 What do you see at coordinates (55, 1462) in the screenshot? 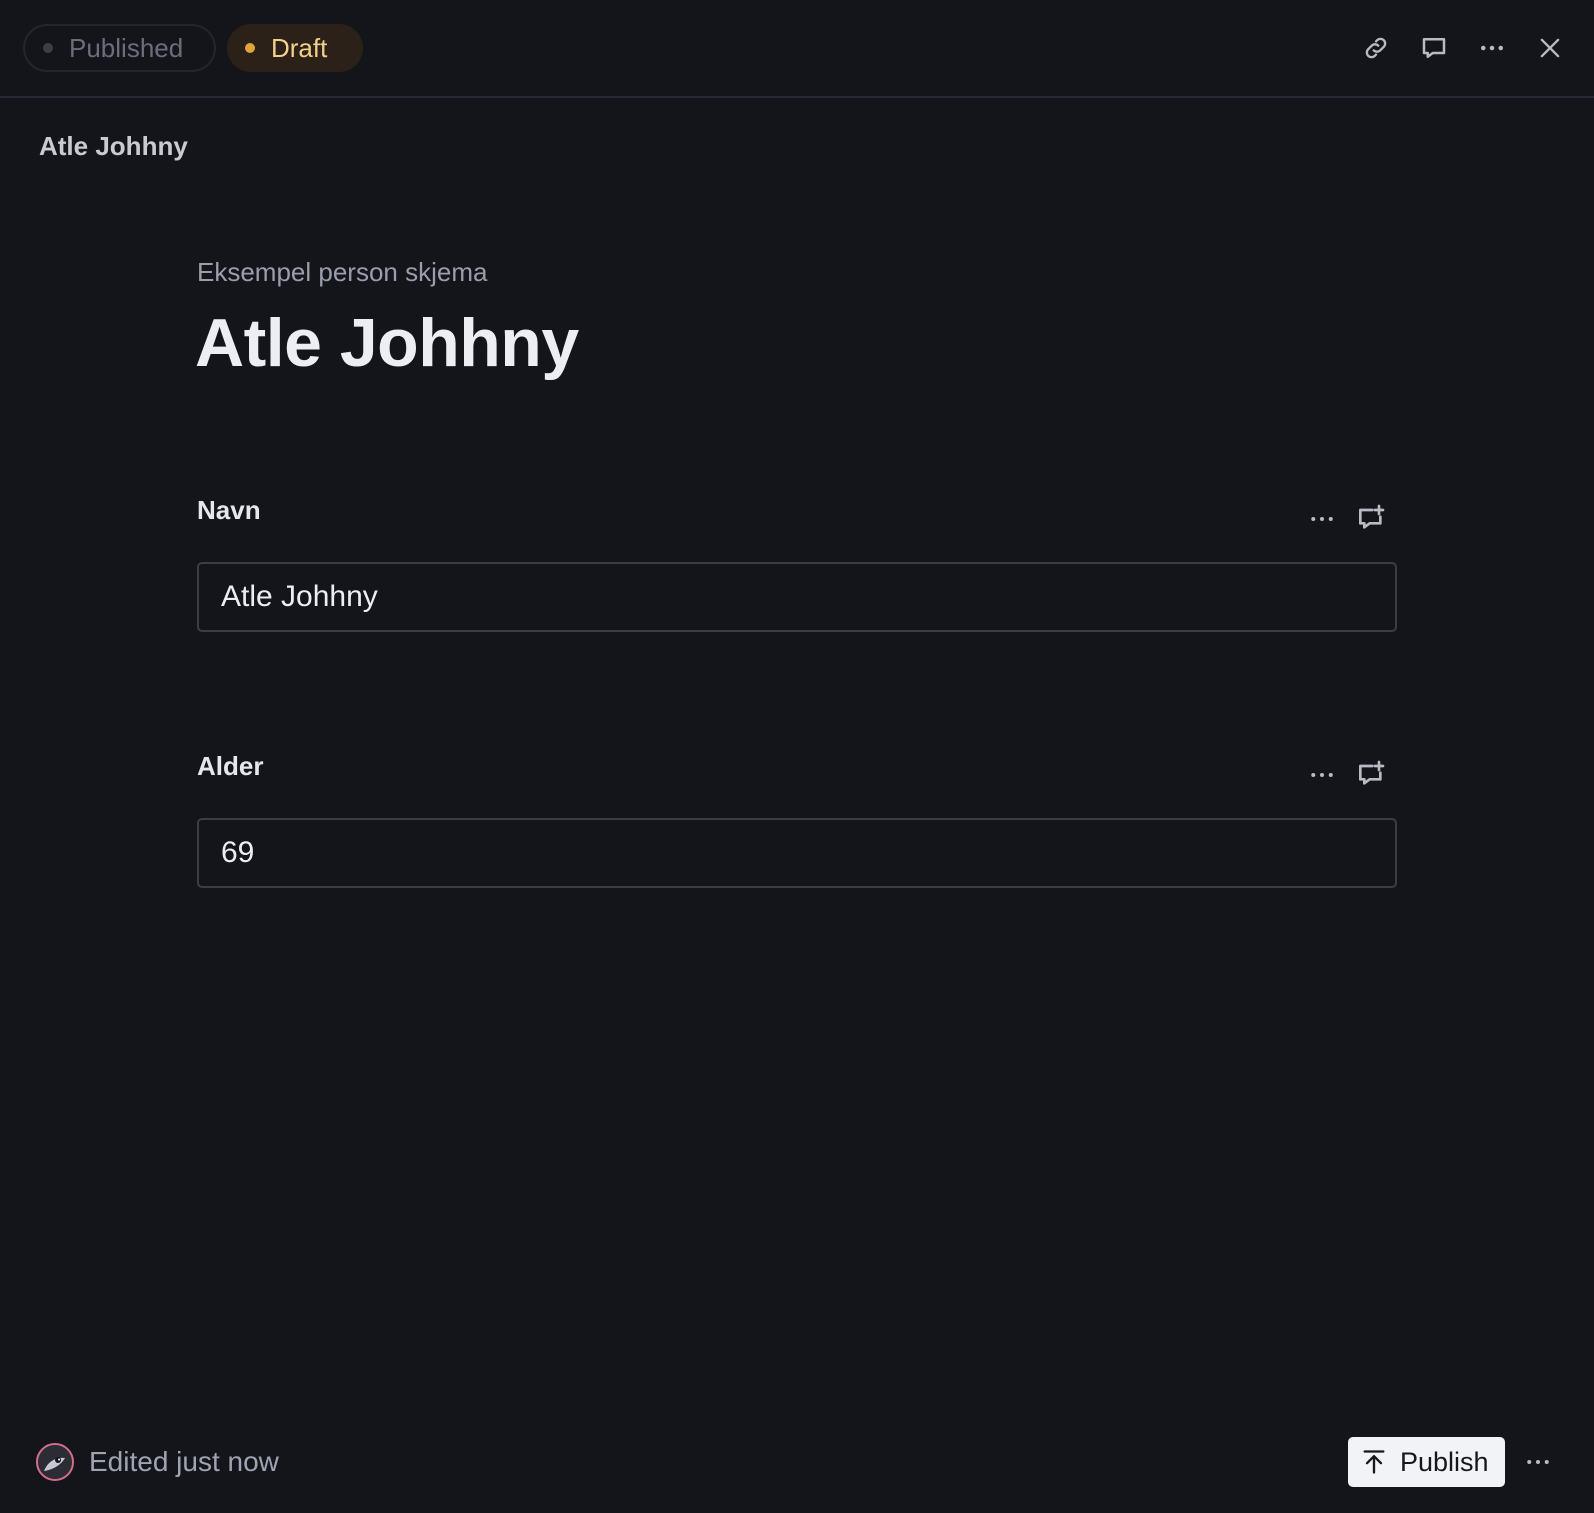
I see `avatar` at bounding box center [55, 1462].